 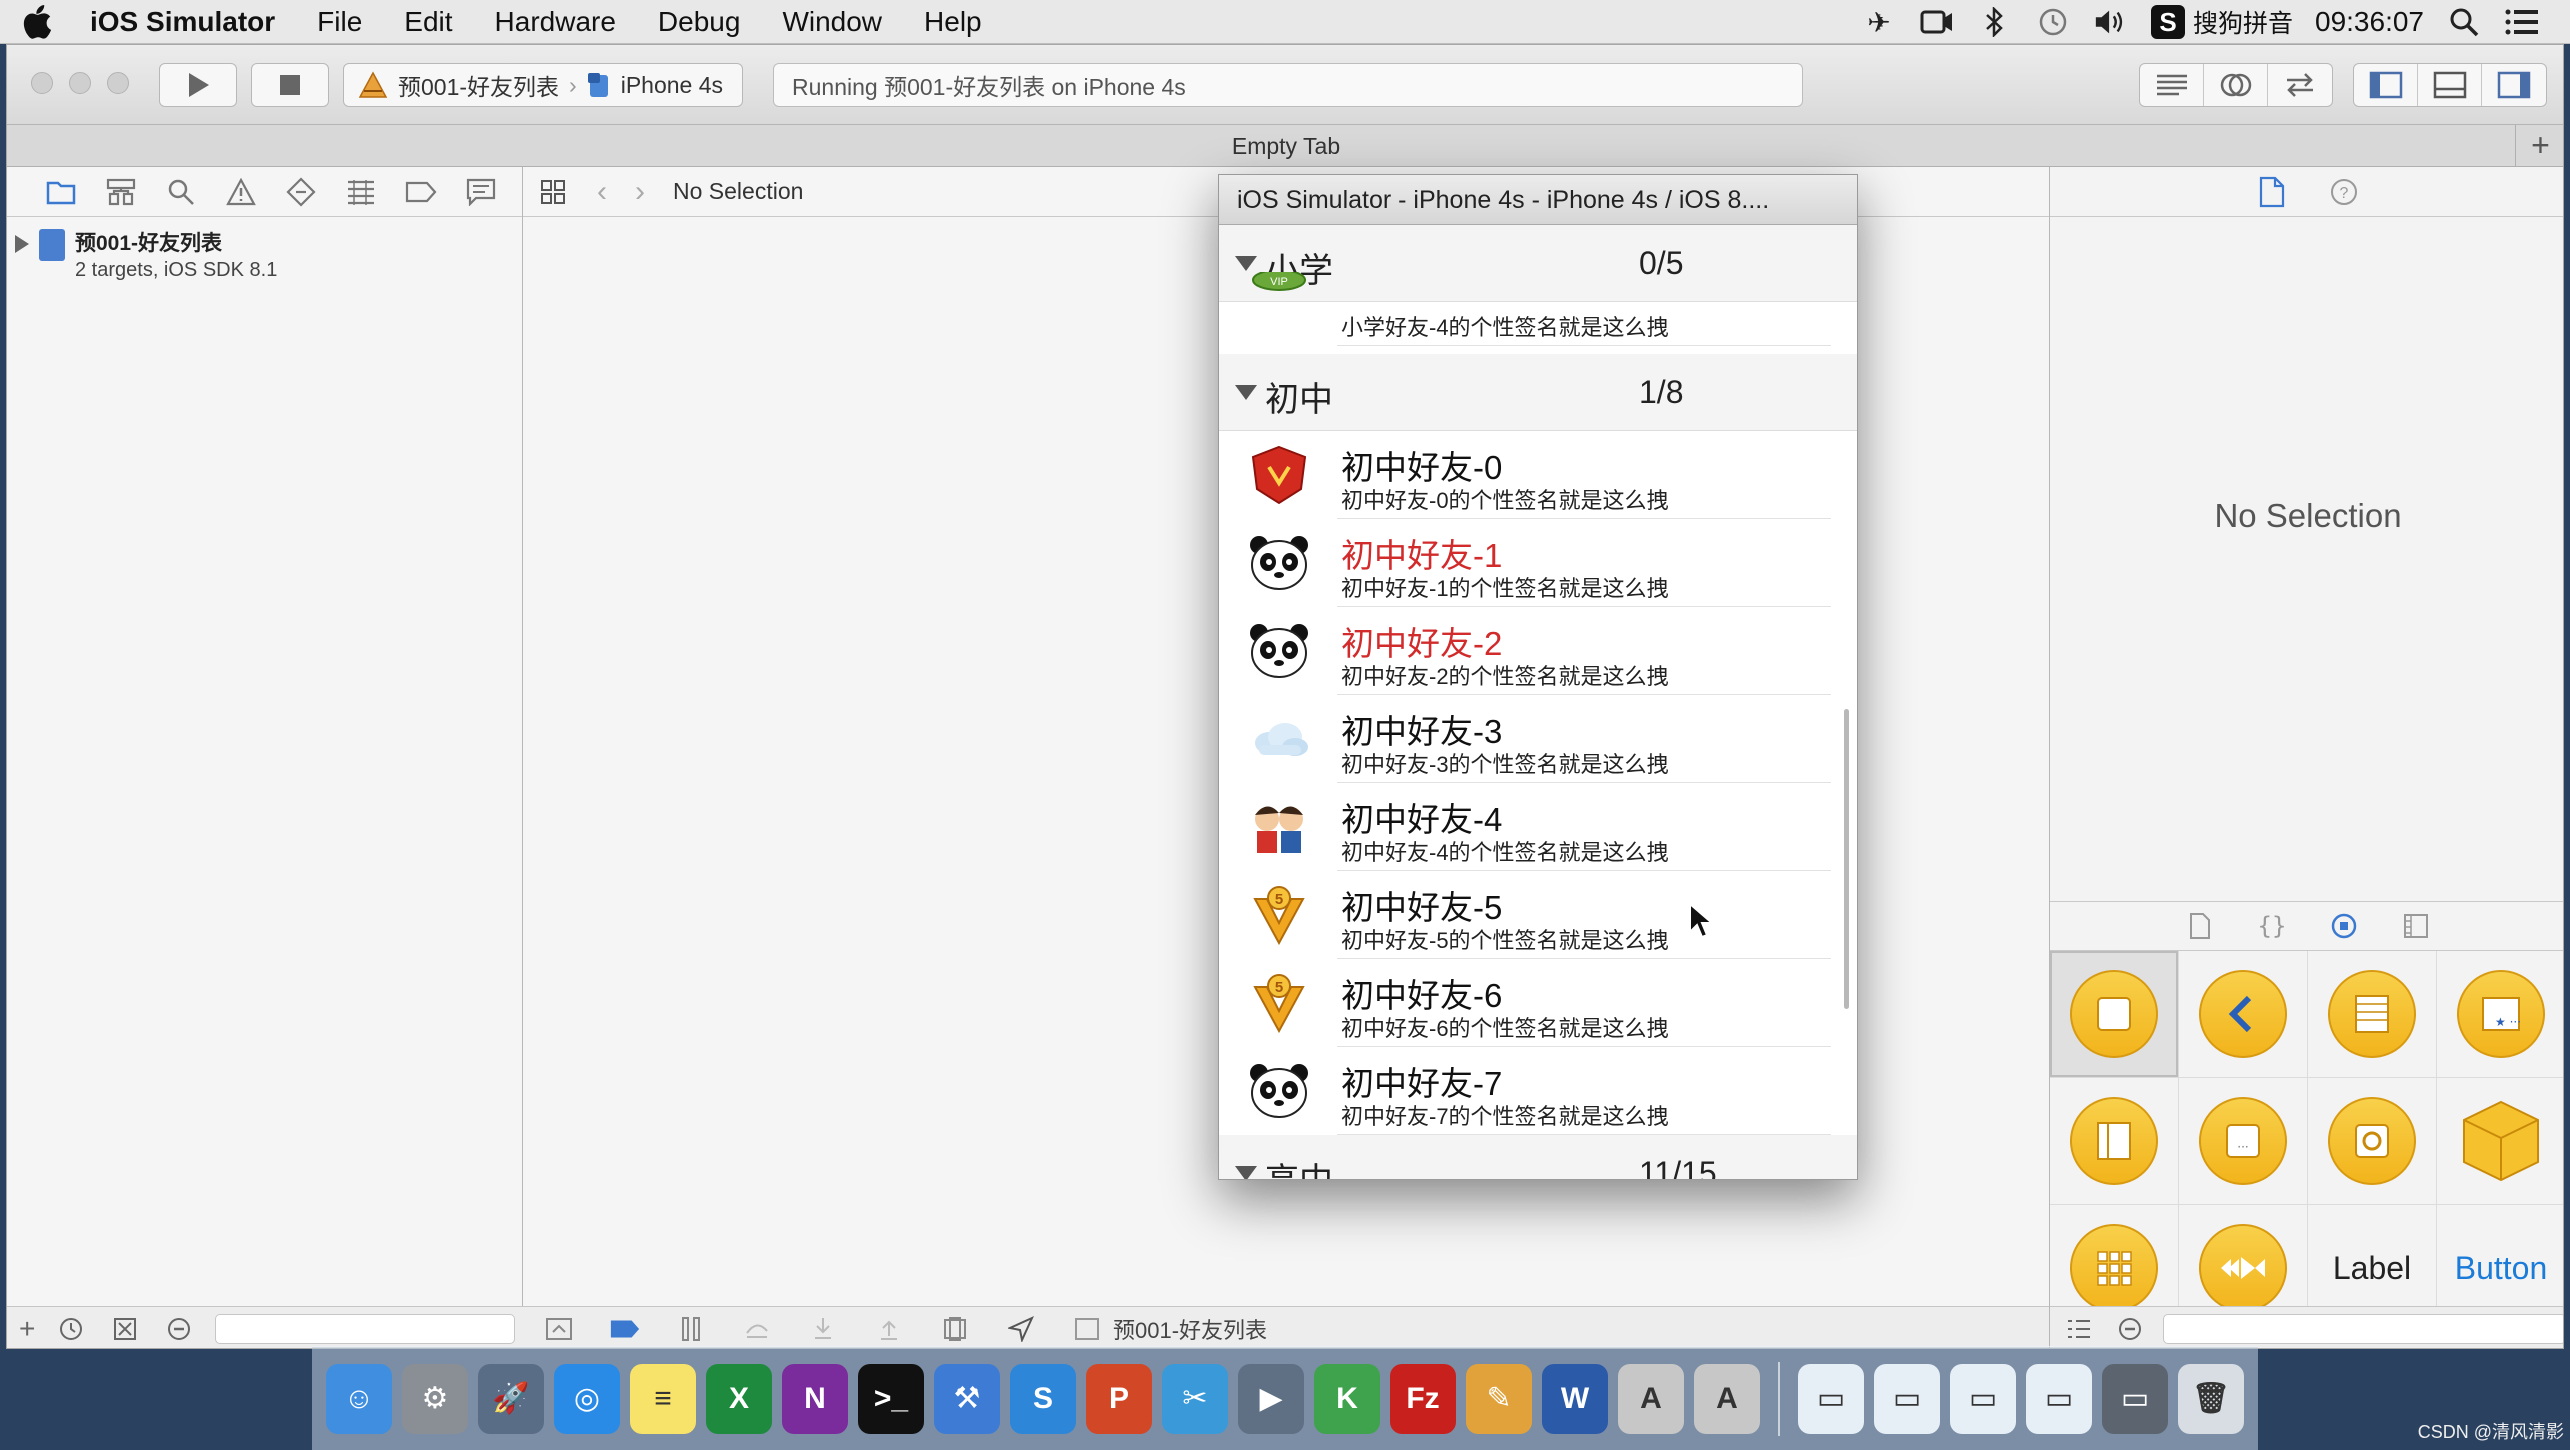 What do you see at coordinates (80, 83) in the screenshot?
I see `window-minimize-button` at bounding box center [80, 83].